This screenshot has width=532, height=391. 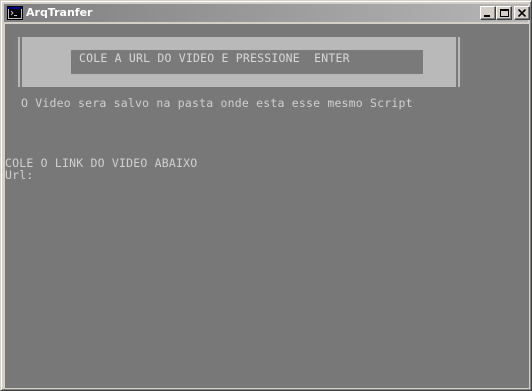 I want to click on title-bar: ArqTranfer, so click(x=267, y=13).